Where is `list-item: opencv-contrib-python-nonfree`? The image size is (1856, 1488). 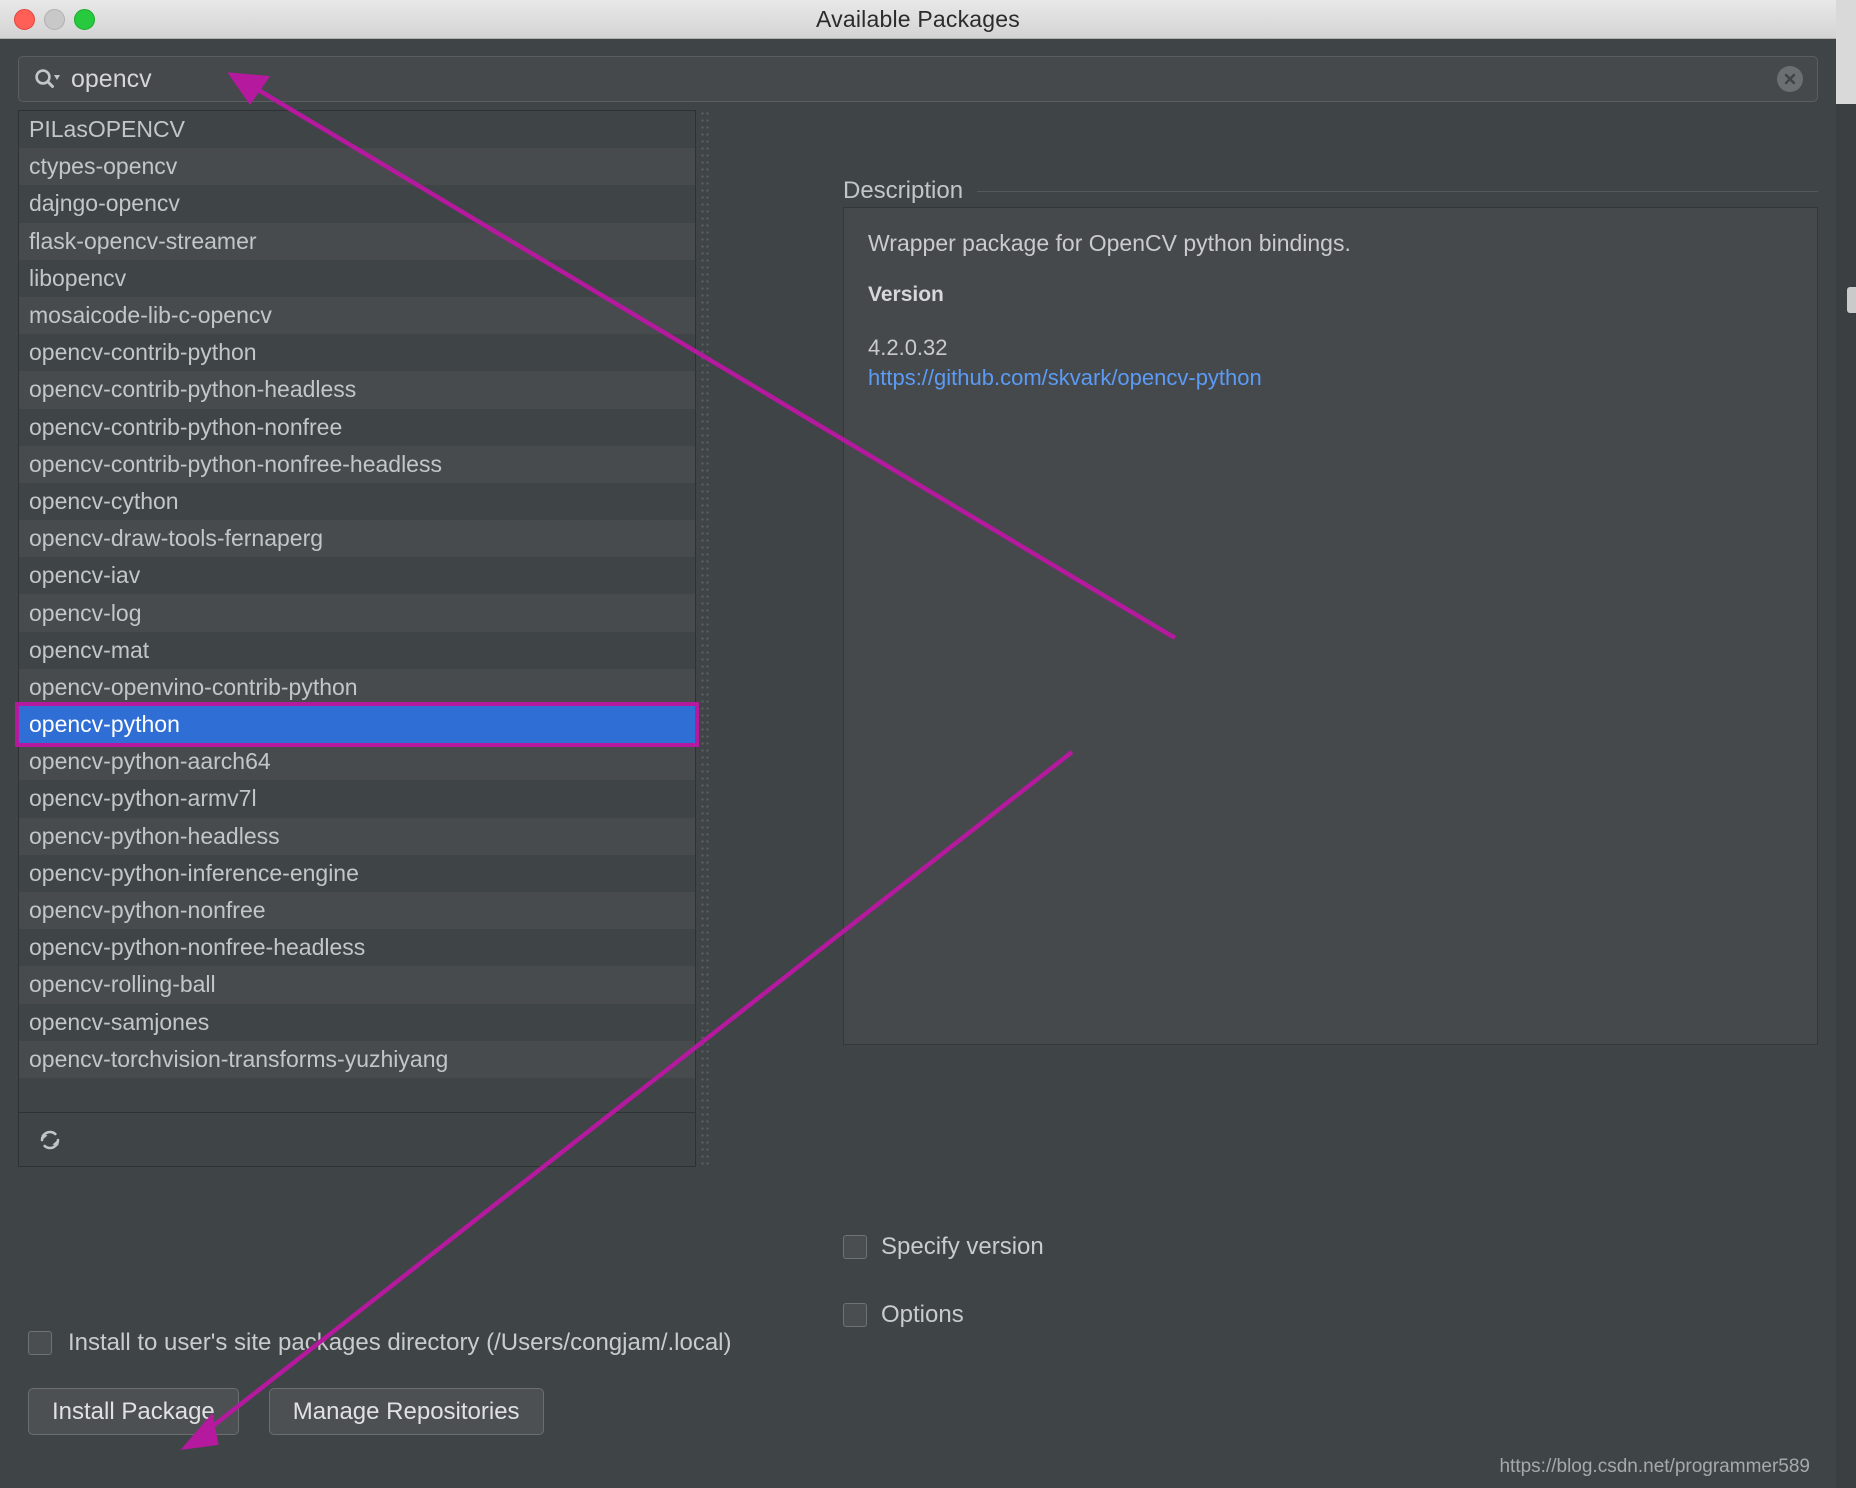
list-item: opencv-contrib-python-nonfree is located at coordinates (357, 427).